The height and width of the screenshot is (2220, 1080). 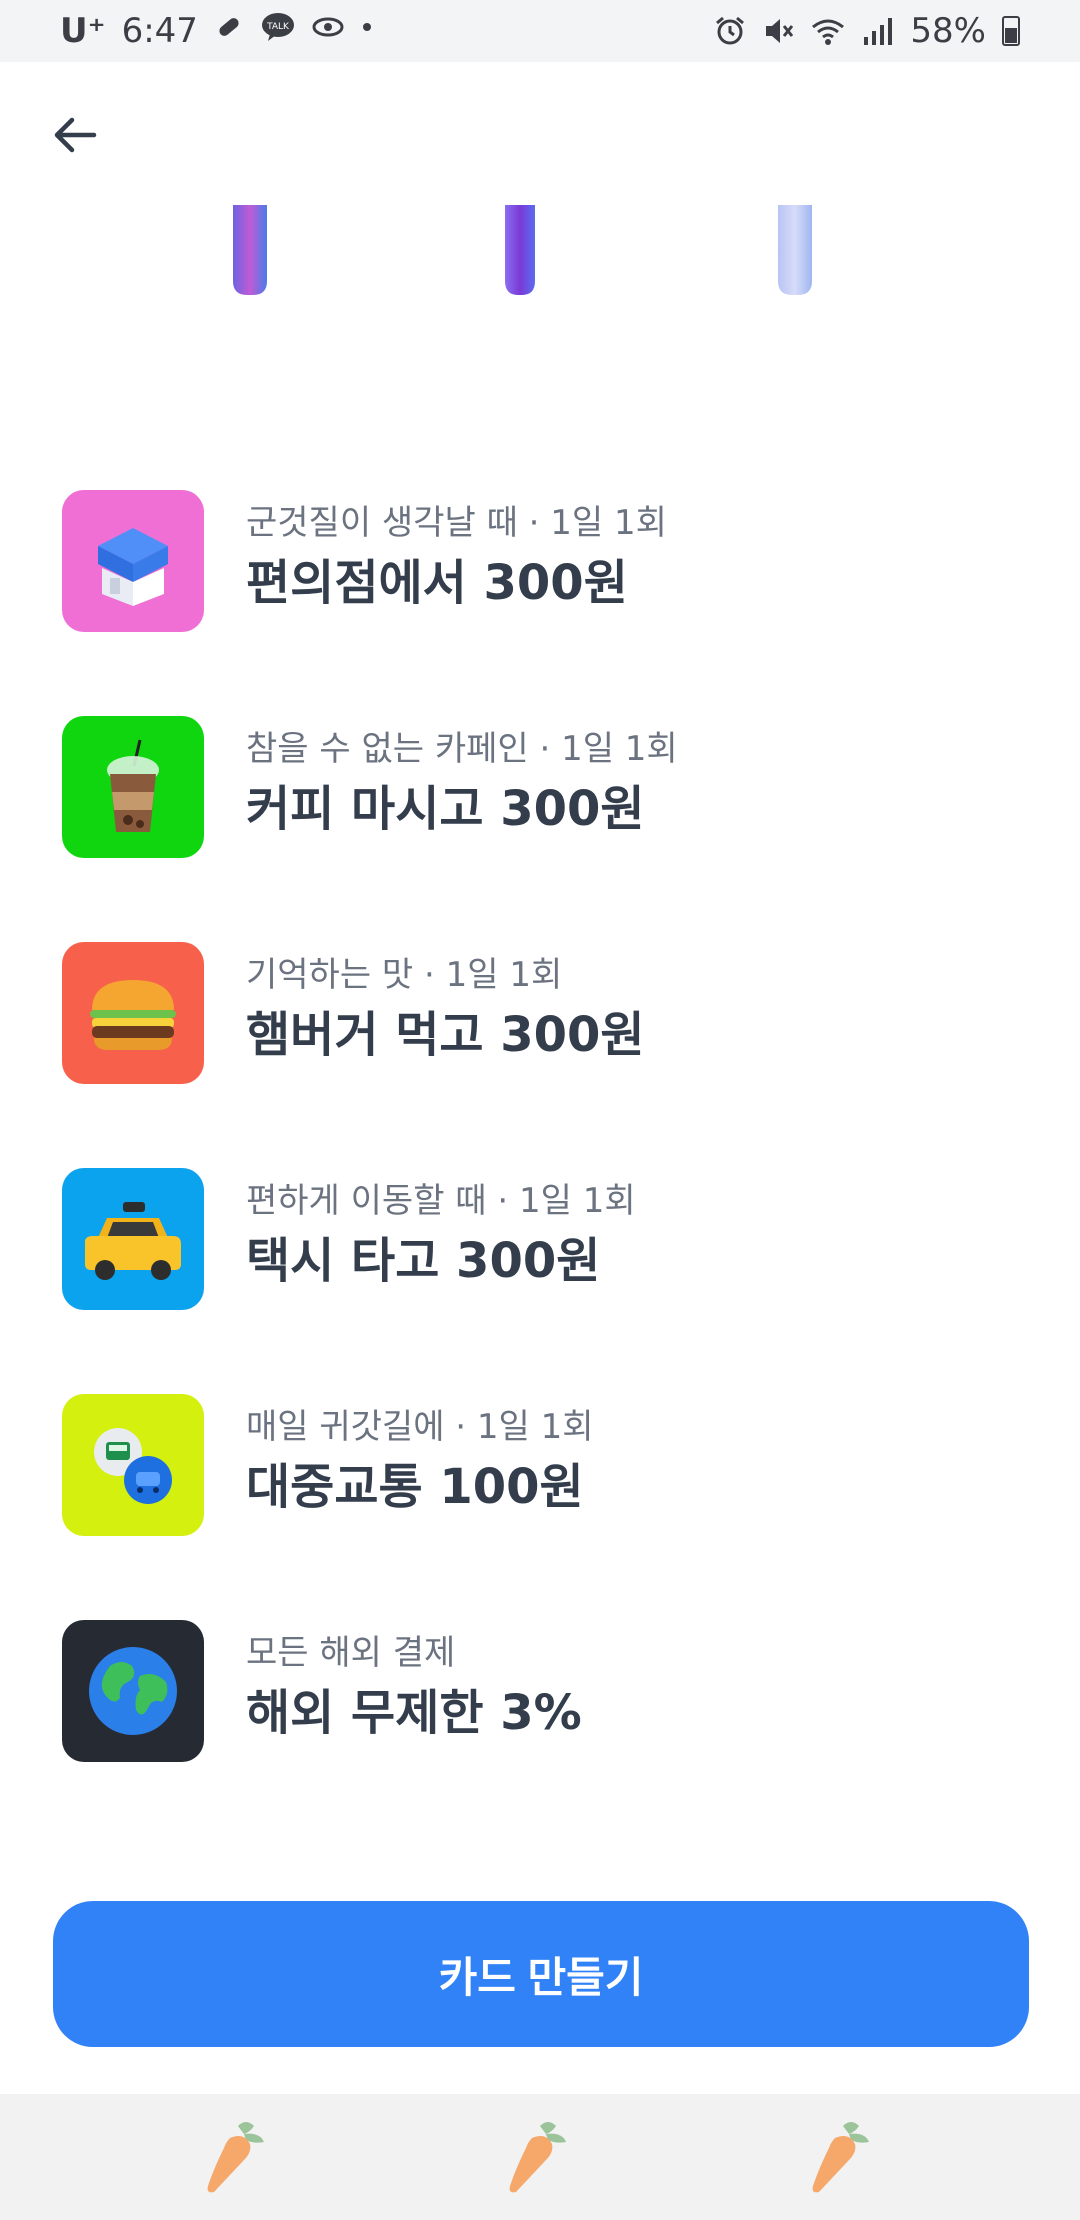 I want to click on battery-icon, so click(x=1011, y=31).